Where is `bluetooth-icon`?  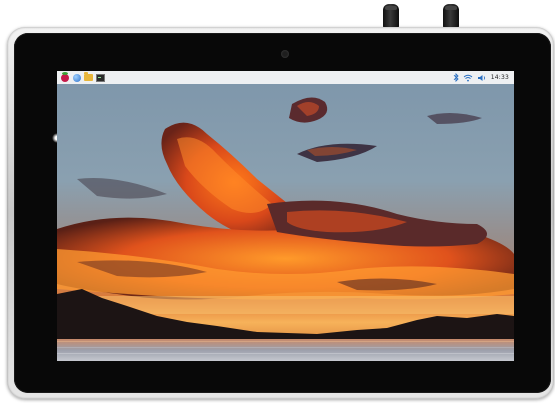
bluetooth-icon is located at coordinates (456, 77).